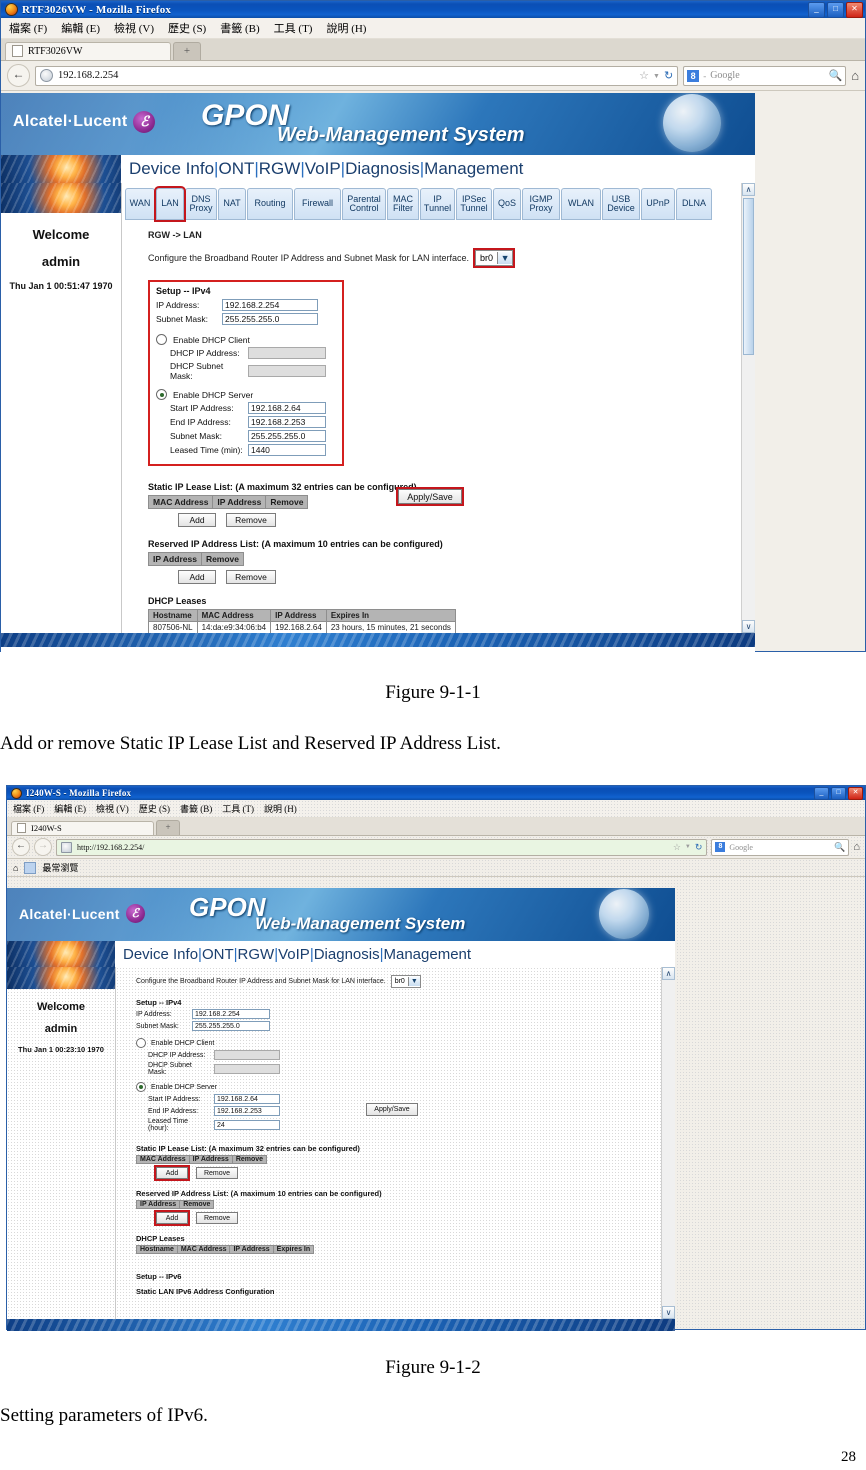 Image resolution: width=866 pixels, height=1470 pixels. What do you see at coordinates (668, 1143) in the screenshot?
I see `page-scrollbar-2: ∧ ∨` at bounding box center [668, 1143].